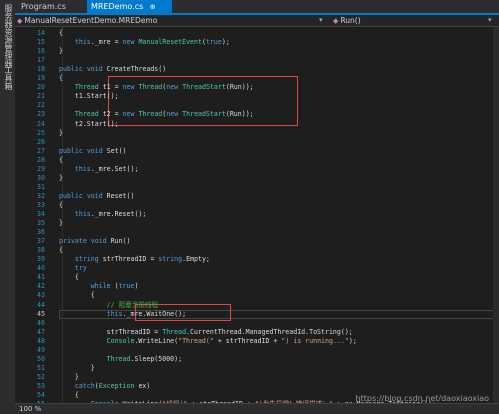 The height and width of the screenshot is (414, 499). I want to click on line-number: 23, so click(41, 114).